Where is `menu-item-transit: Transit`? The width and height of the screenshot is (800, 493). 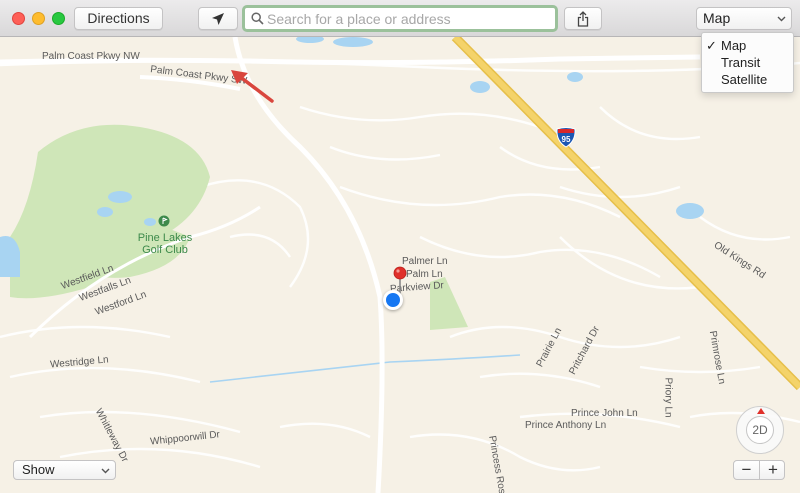
menu-item-transit: Transit is located at coordinates (747, 62).